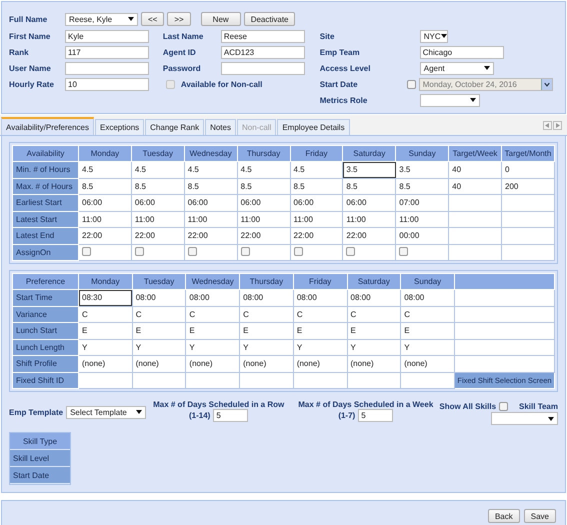 The image size is (567, 525). What do you see at coordinates (107, 52) in the screenshot?
I see `text-field: 117` at bounding box center [107, 52].